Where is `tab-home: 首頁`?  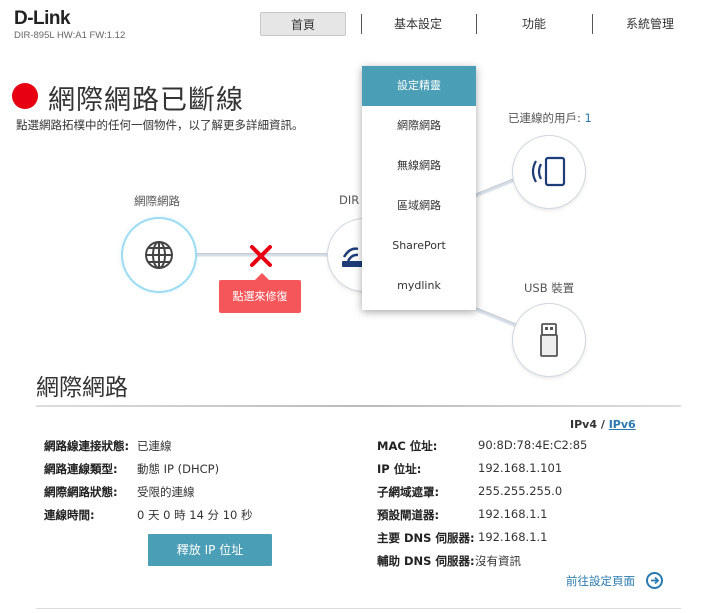 tab-home: 首頁 is located at coordinates (303, 24).